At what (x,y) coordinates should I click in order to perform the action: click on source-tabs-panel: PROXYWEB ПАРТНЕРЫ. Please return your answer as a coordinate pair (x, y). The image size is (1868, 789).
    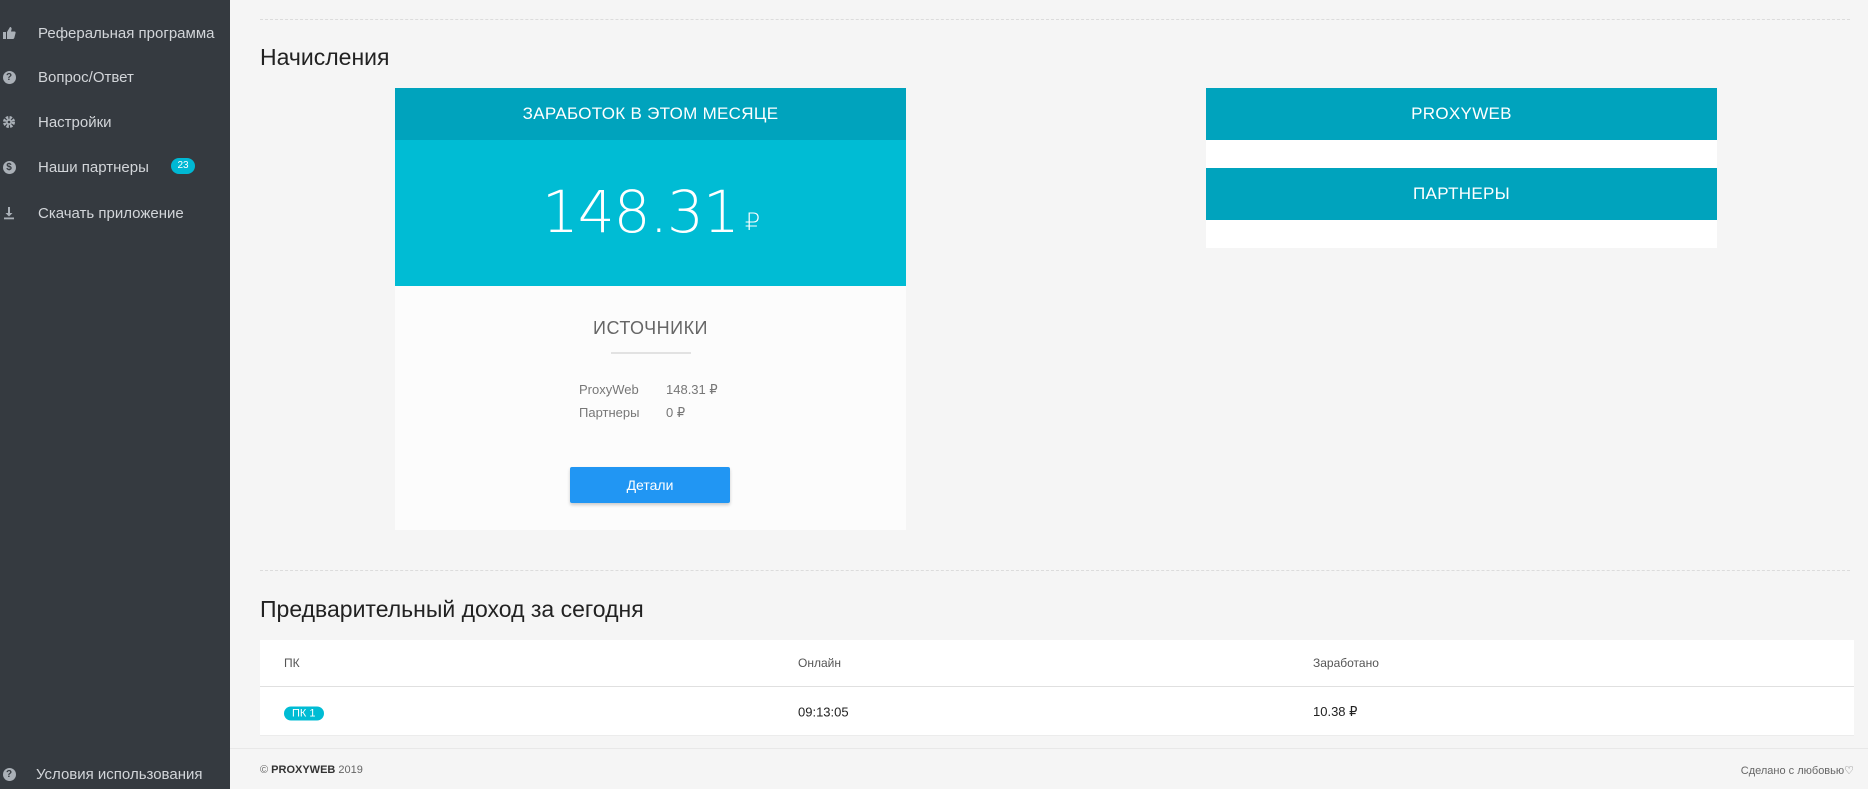
    Looking at the image, I should click on (1461, 168).